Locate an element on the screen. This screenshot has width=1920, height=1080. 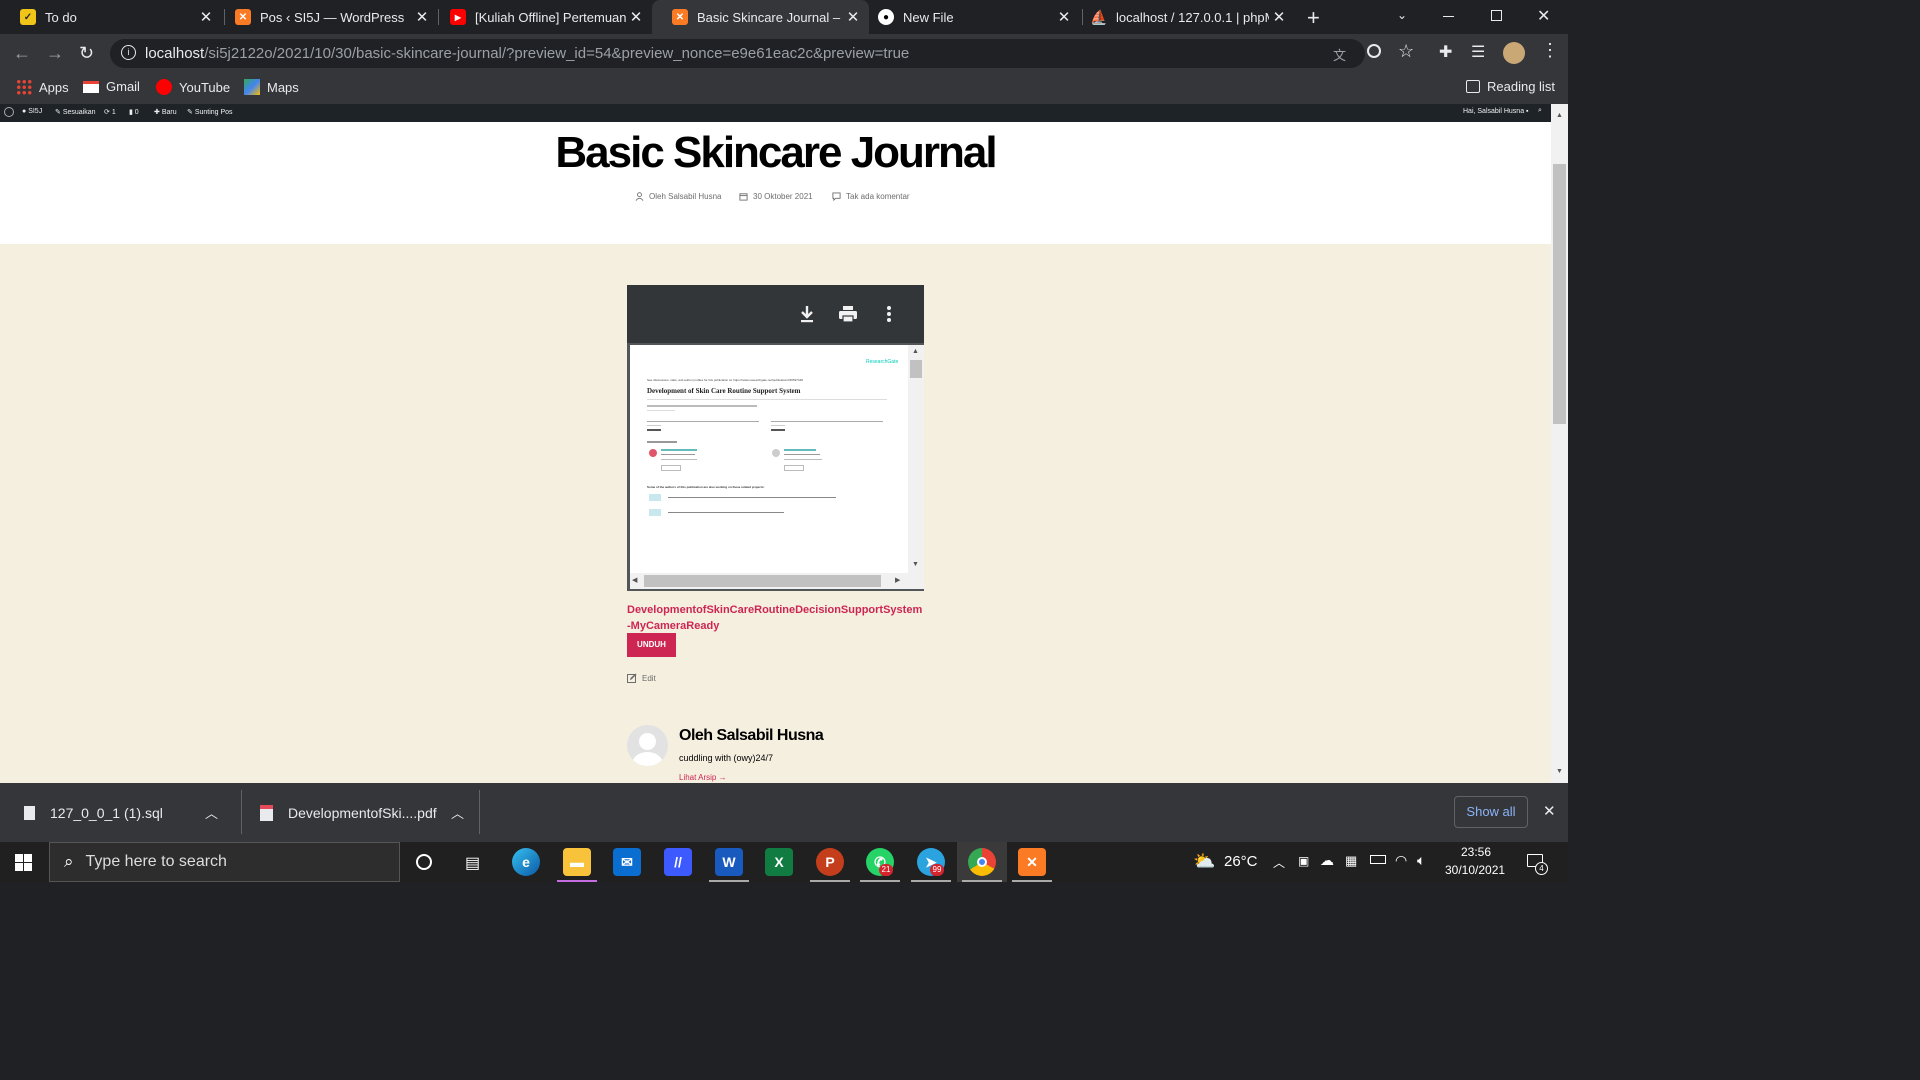
wp-edit-post-link: ✎ Sunting Pos is located at coordinates (210, 112).